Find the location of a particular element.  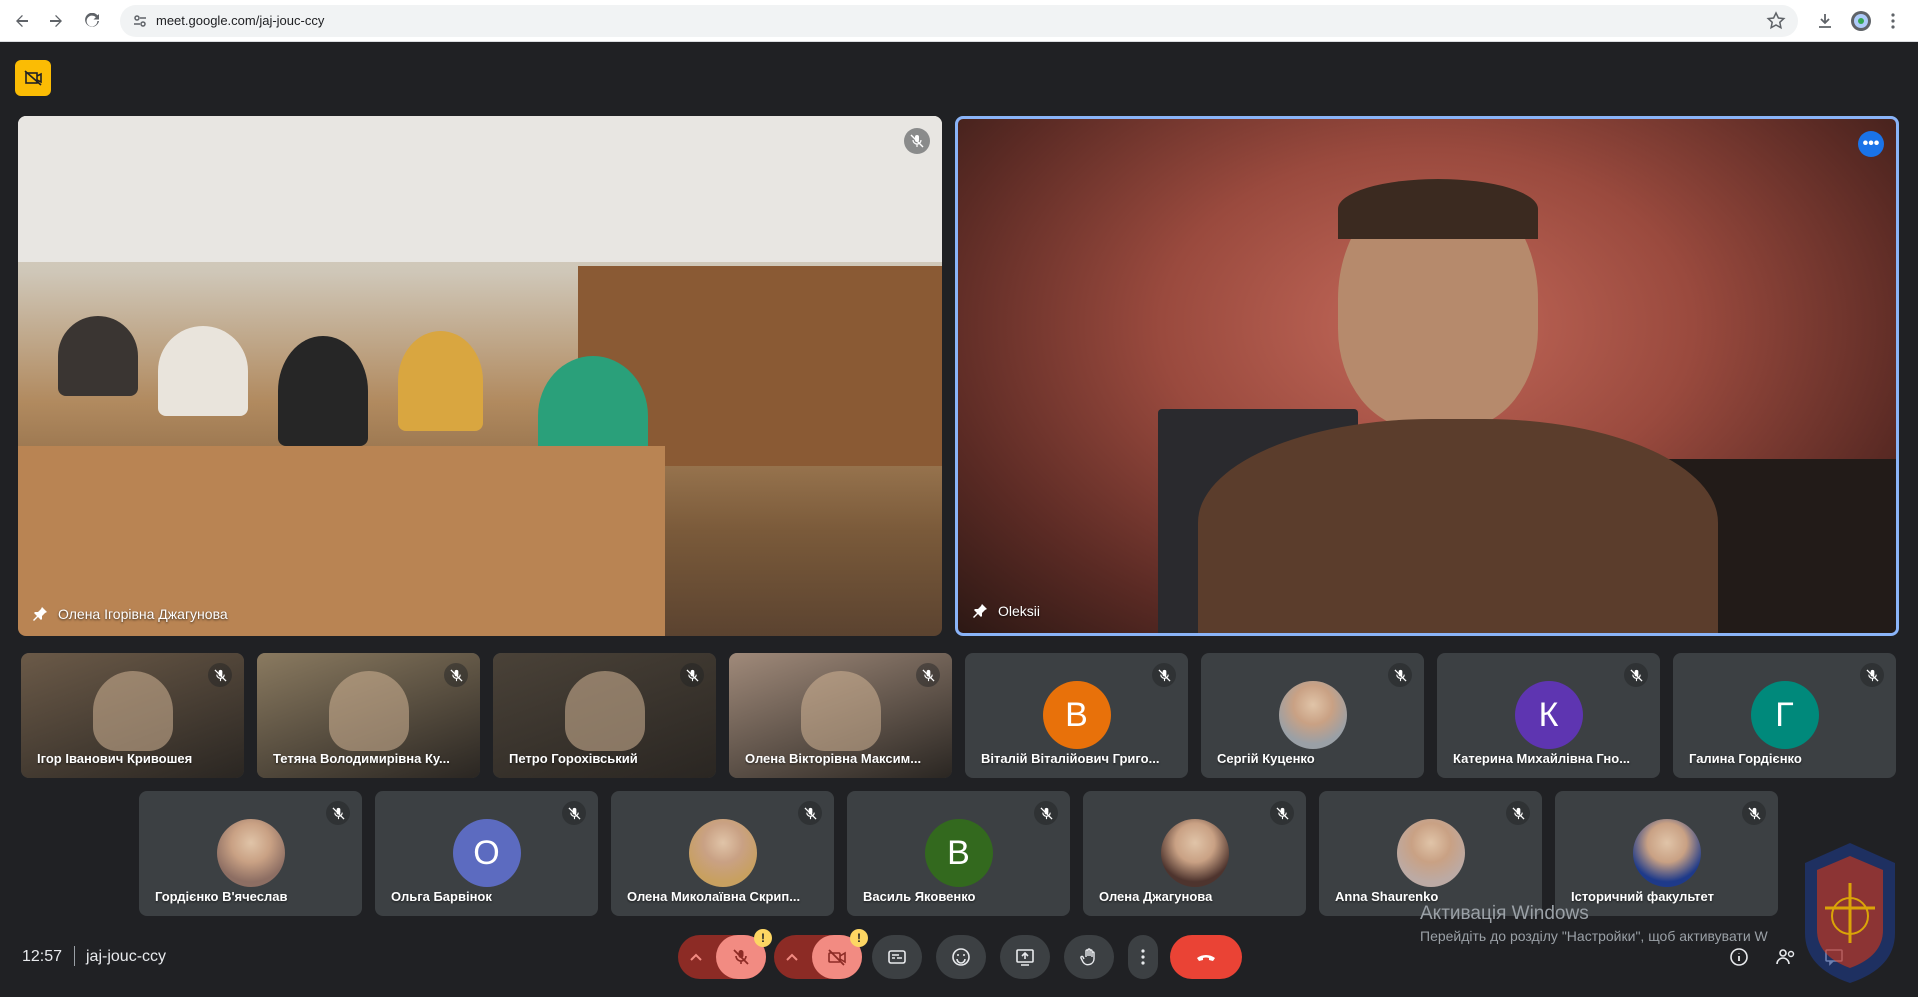

camera-toggle-button: ! is located at coordinates (840, 954).